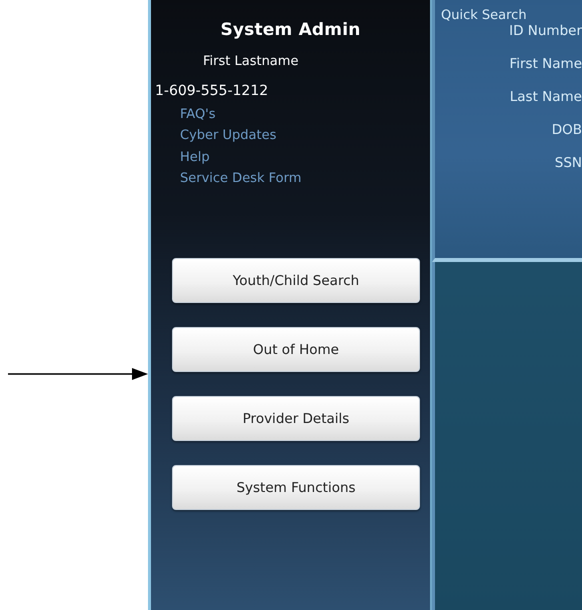  What do you see at coordinates (296, 418) in the screenshot?
I see `nav-button: Provider Details` at bounding box center [296, 418].